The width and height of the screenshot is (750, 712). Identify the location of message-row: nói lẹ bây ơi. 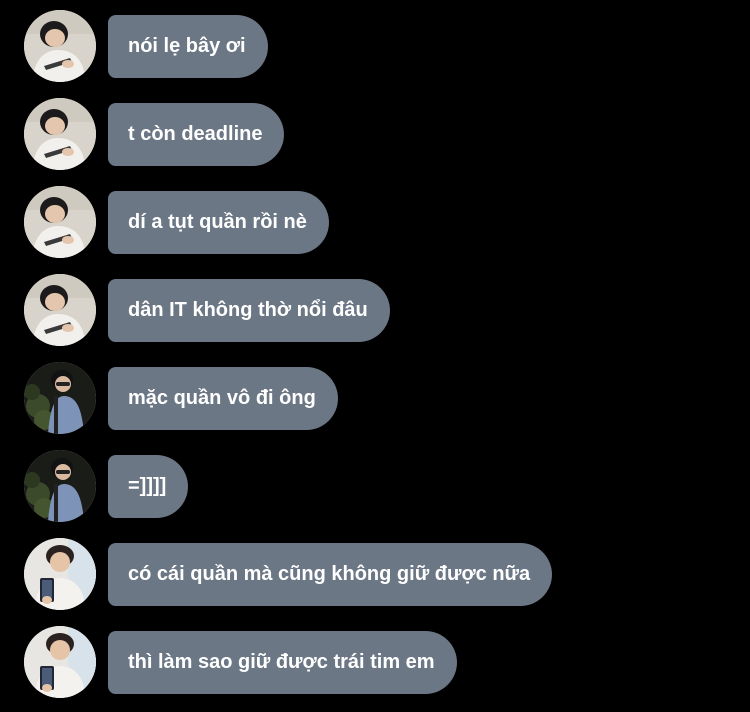
(375, 52).